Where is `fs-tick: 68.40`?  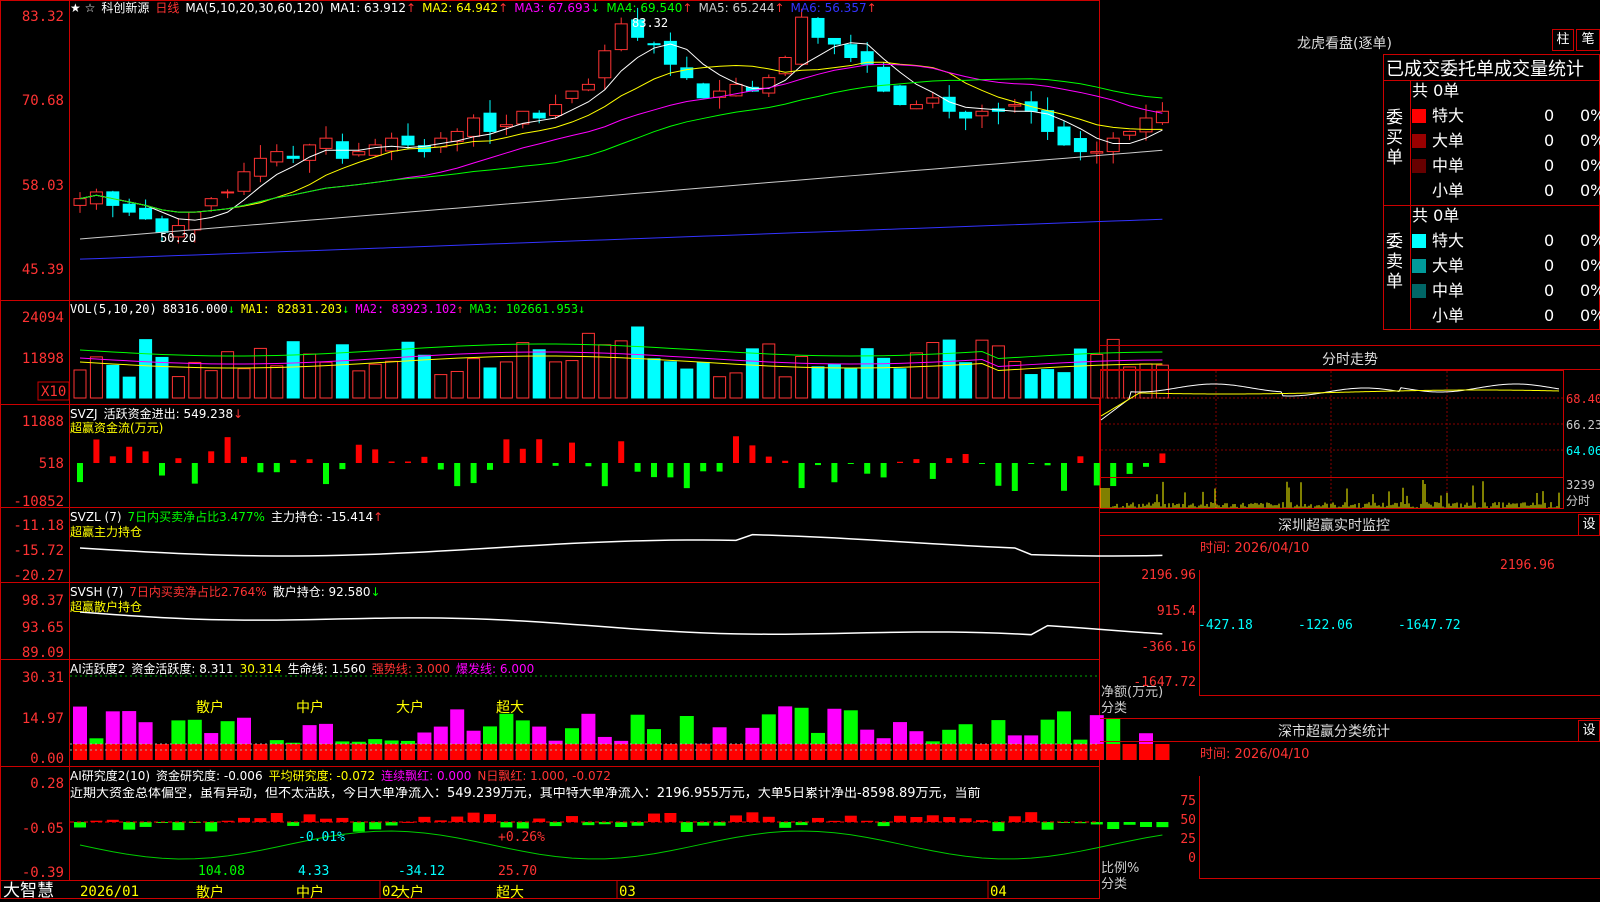 fs-tick: 68.40 is located at coordinates (1583, 399).